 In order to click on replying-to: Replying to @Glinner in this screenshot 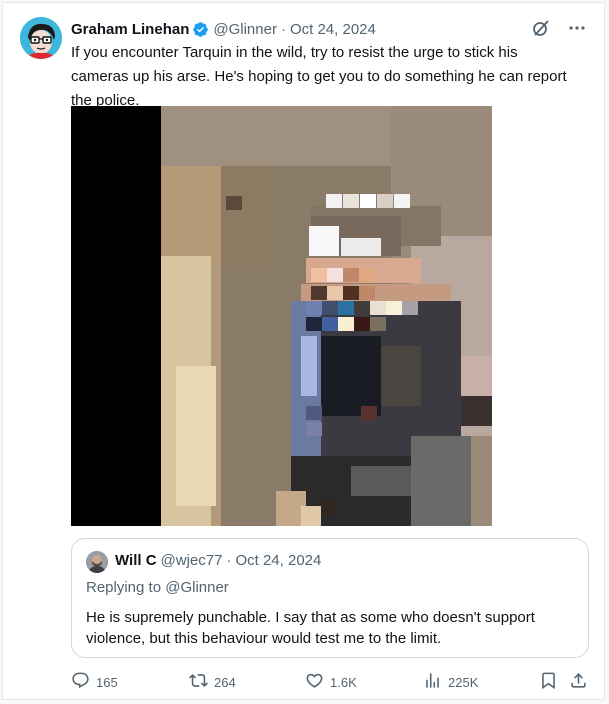, I will do `click(157, 587)`.